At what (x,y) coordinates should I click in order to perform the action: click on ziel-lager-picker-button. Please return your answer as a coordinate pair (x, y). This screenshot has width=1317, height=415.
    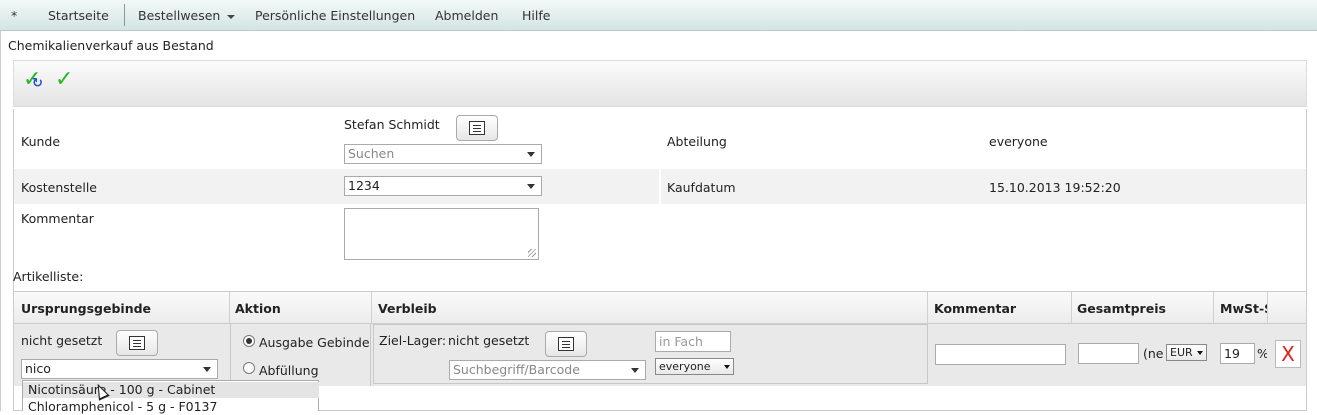
    Looking at the image, I should click on (566, 344).